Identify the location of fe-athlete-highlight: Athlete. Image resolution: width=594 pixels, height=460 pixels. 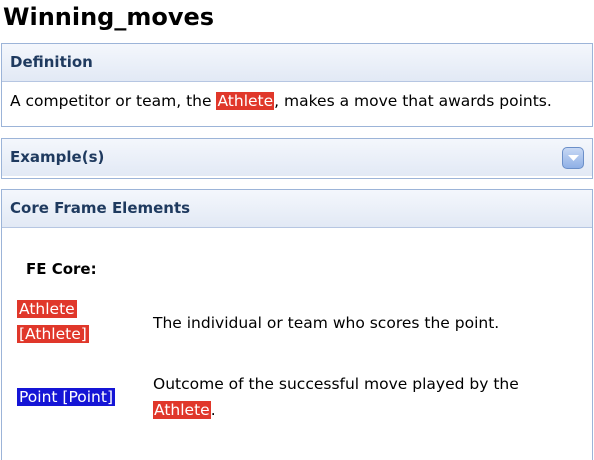
(245, 101).